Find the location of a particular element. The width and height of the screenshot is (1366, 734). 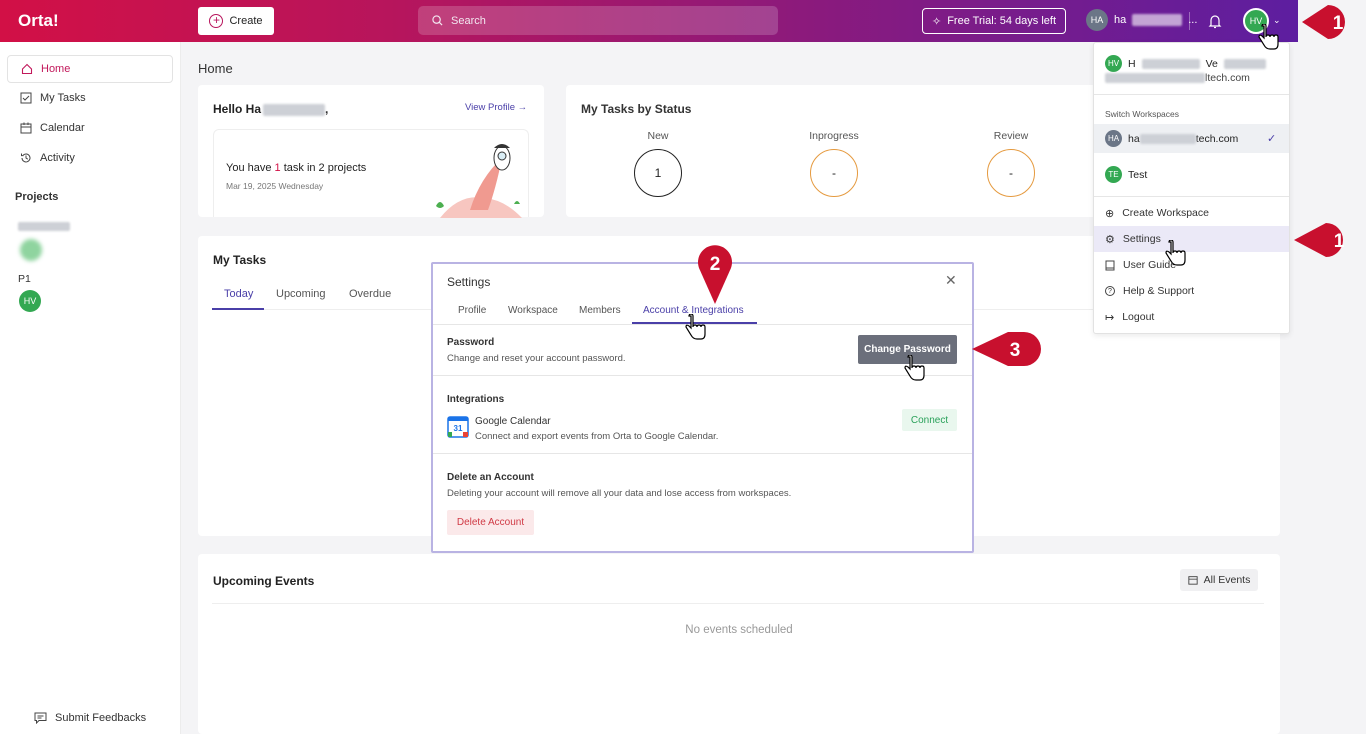

delete-account-title: Delete an Account is located at coordinates (490, 477).